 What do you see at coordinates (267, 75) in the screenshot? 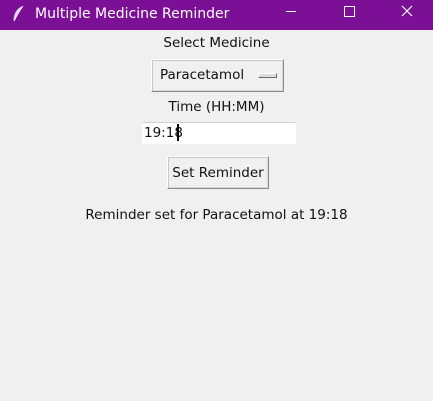
I see `dropdown-indicator-icon` at bounding box center [267, 75].